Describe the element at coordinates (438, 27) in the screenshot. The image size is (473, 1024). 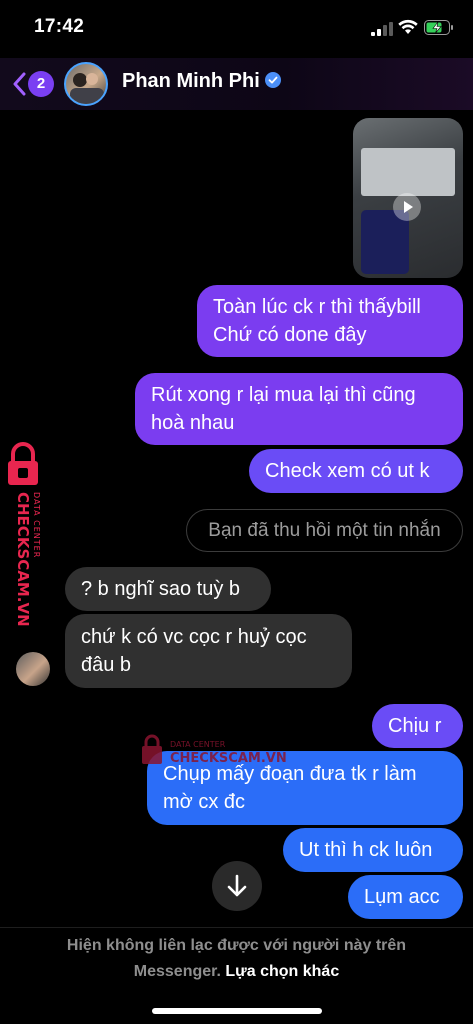
I see `battery-charging-icon` at that location.